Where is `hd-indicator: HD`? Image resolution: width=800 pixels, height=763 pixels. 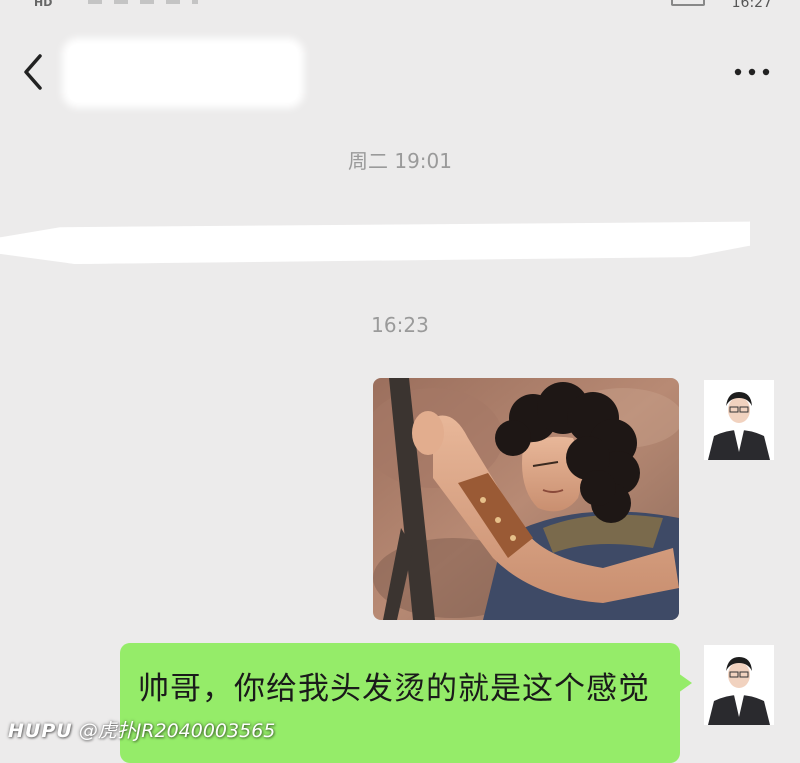
hd-indicator: HD is located at coordinates (43, 4).